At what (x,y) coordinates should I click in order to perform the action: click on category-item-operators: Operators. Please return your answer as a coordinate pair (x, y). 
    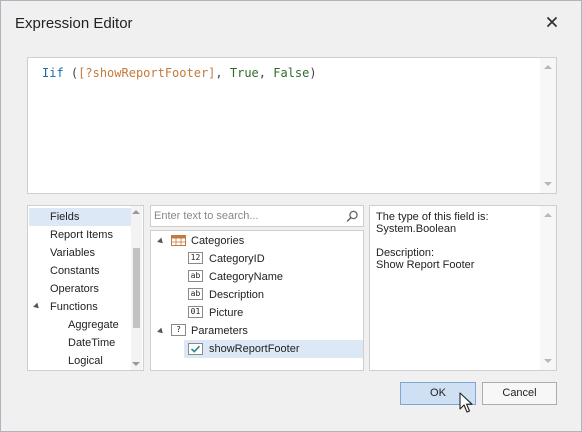
    Looking at the image, I should click on (64, 289).